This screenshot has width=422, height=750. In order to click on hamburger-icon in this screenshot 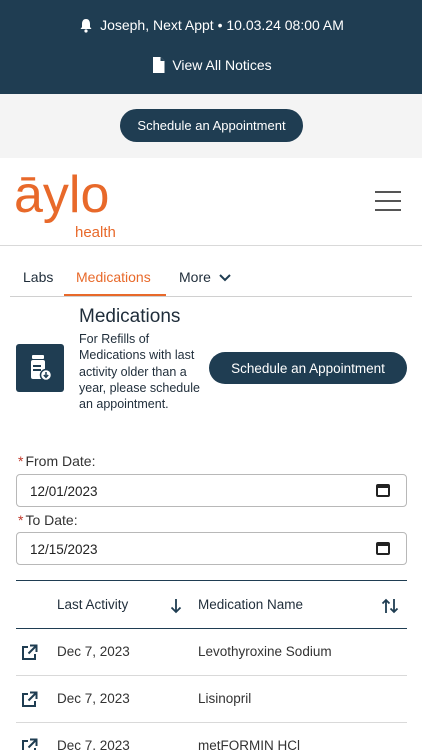, I will do `click(388, 201)`.